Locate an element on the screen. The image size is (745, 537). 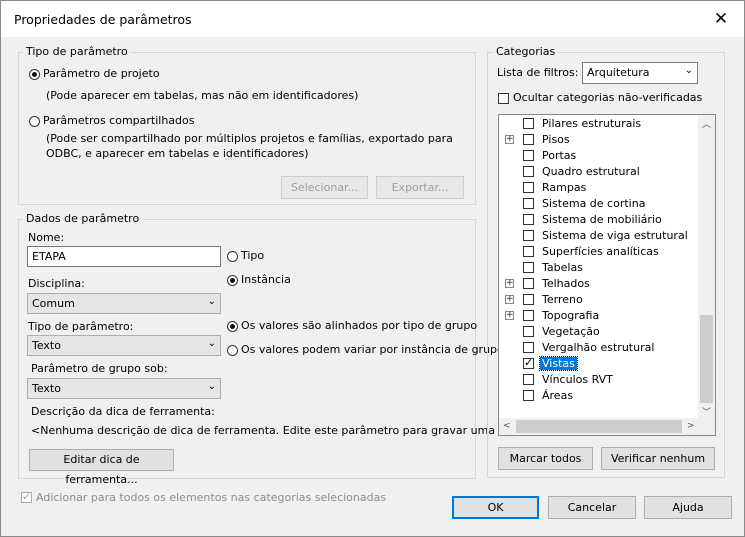
category-row: Vínculos RVT is located at coordinates (599, 380).